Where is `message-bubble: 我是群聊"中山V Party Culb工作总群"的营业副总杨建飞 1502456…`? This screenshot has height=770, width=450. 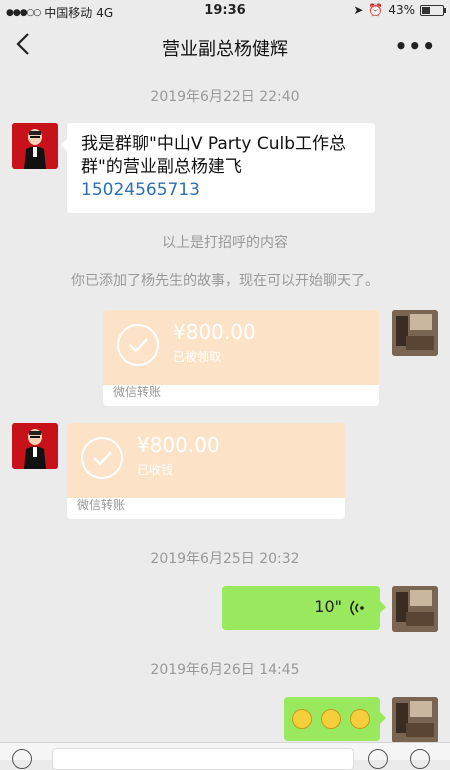 message-bubble: 我是群聊"中山V Party Culb工作总群"的营业副总杨建飞 1502456… is located at coordinates (218, 168).